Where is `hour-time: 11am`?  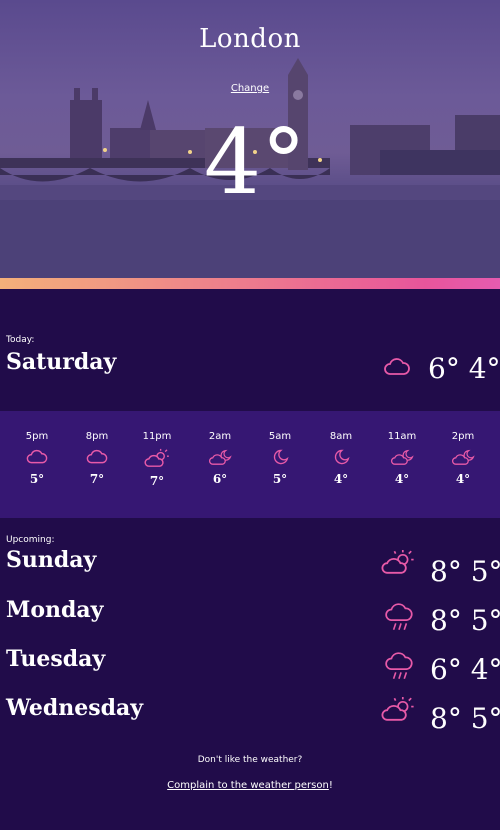
hour-time: 11am is located at coordinates (402, 436).